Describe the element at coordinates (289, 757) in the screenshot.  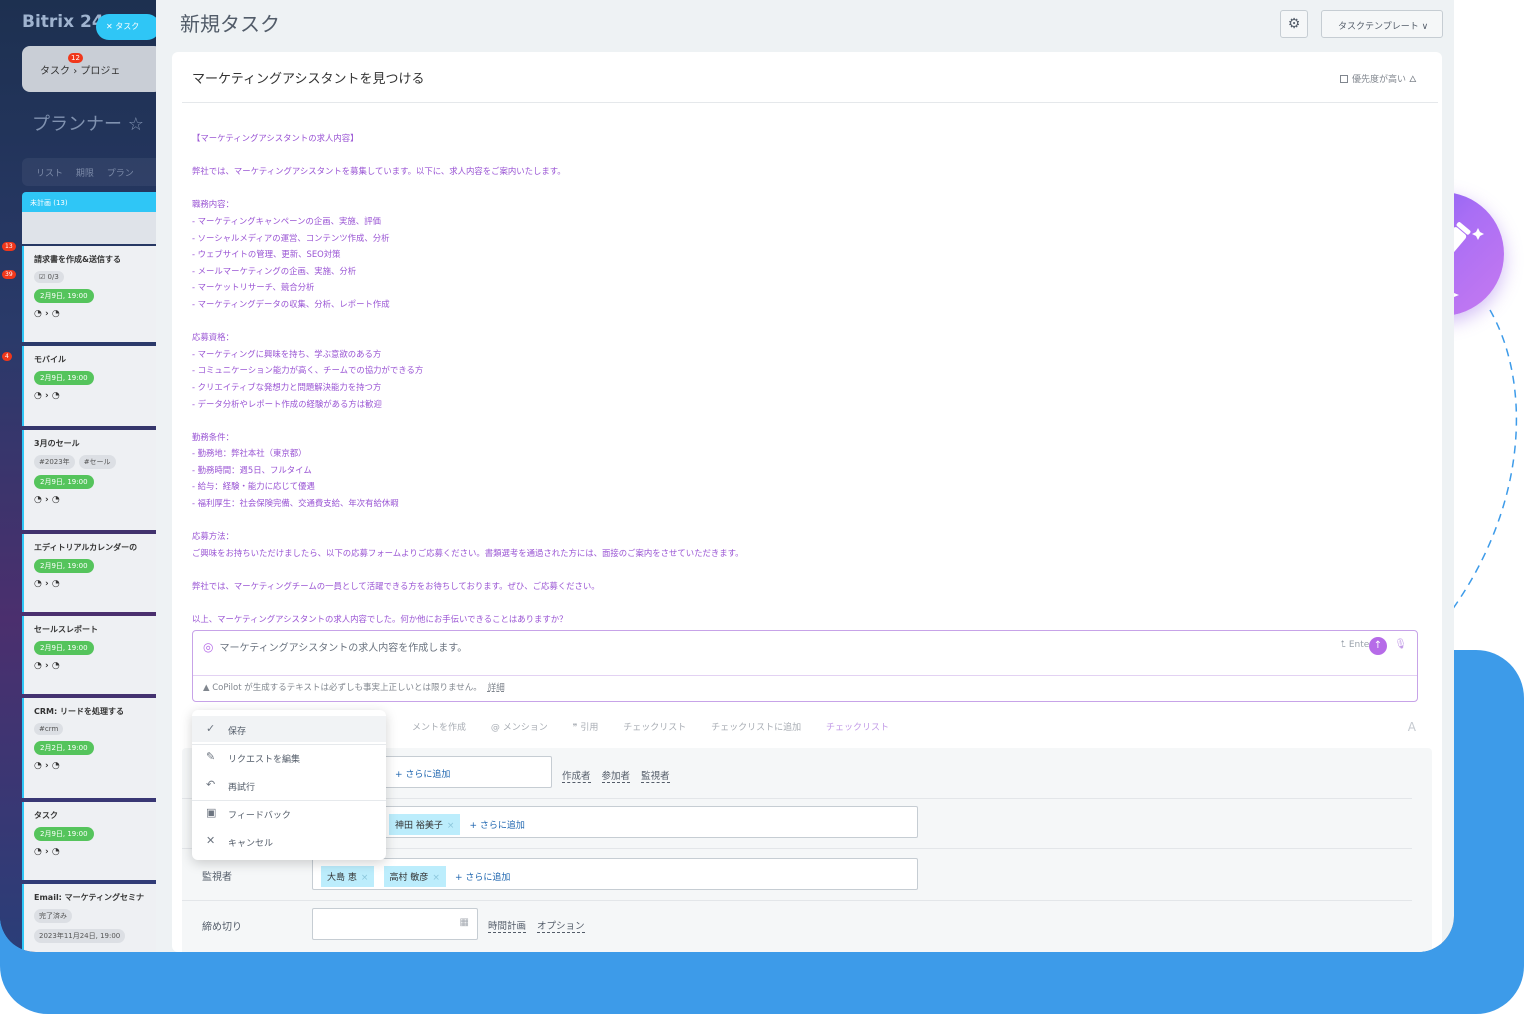
I see `menu-item-edit-request: ✎ リクエストを編集` at that location.